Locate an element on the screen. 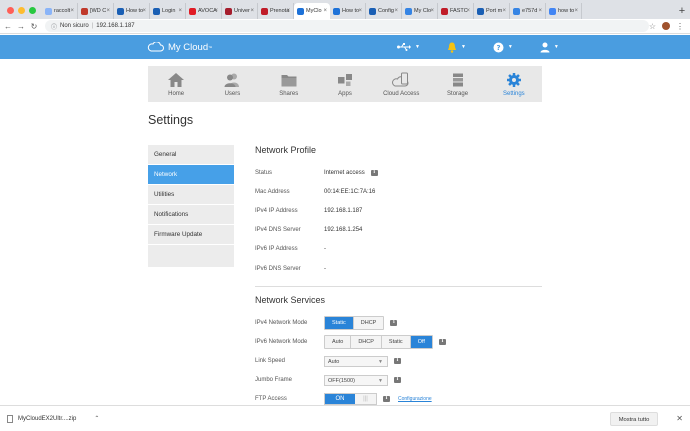 This screenshot has height=431, width=690. bookmark-star-icon: ☆ is located at coordinates (652, 26).